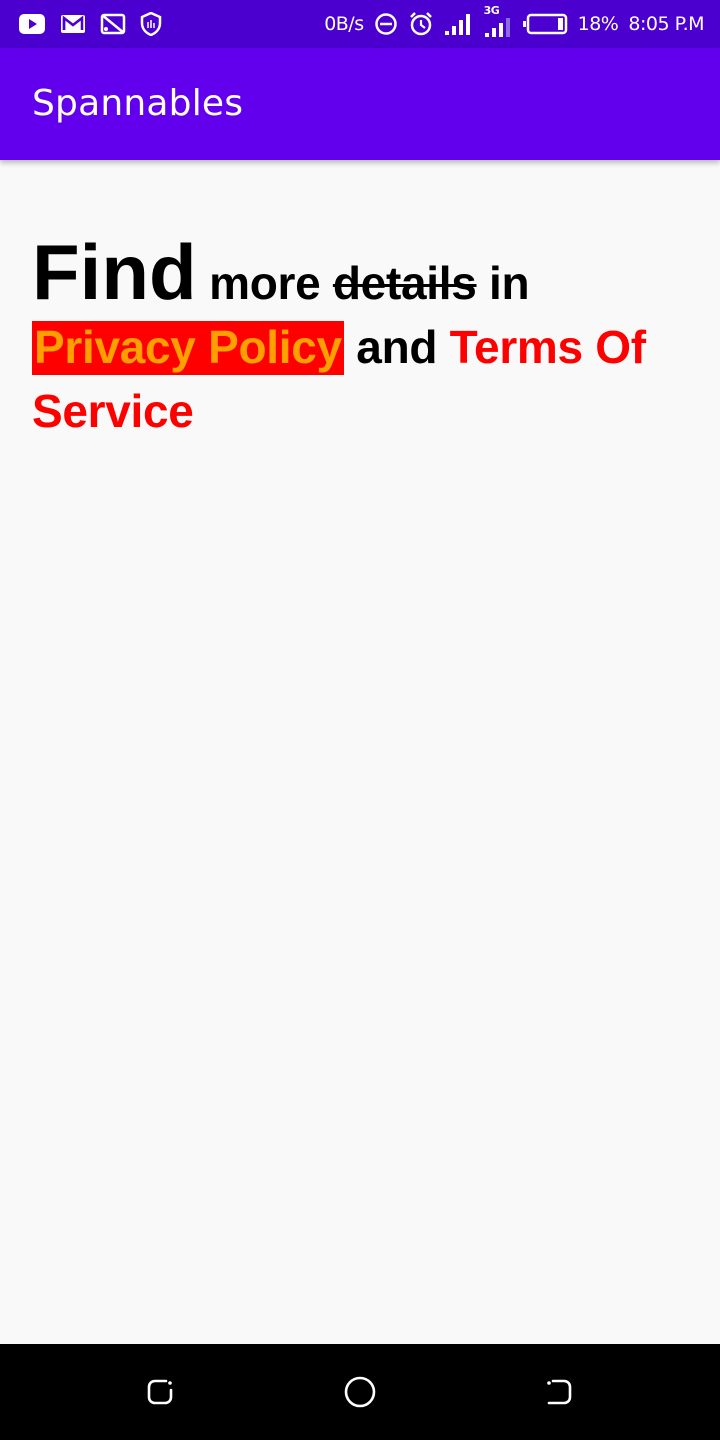 This screenshot has height=1440, width=720. What do you see at coordinates (73, 24) in the screenshot?
I see `gmail-icon` at bounding box center [73, 24].